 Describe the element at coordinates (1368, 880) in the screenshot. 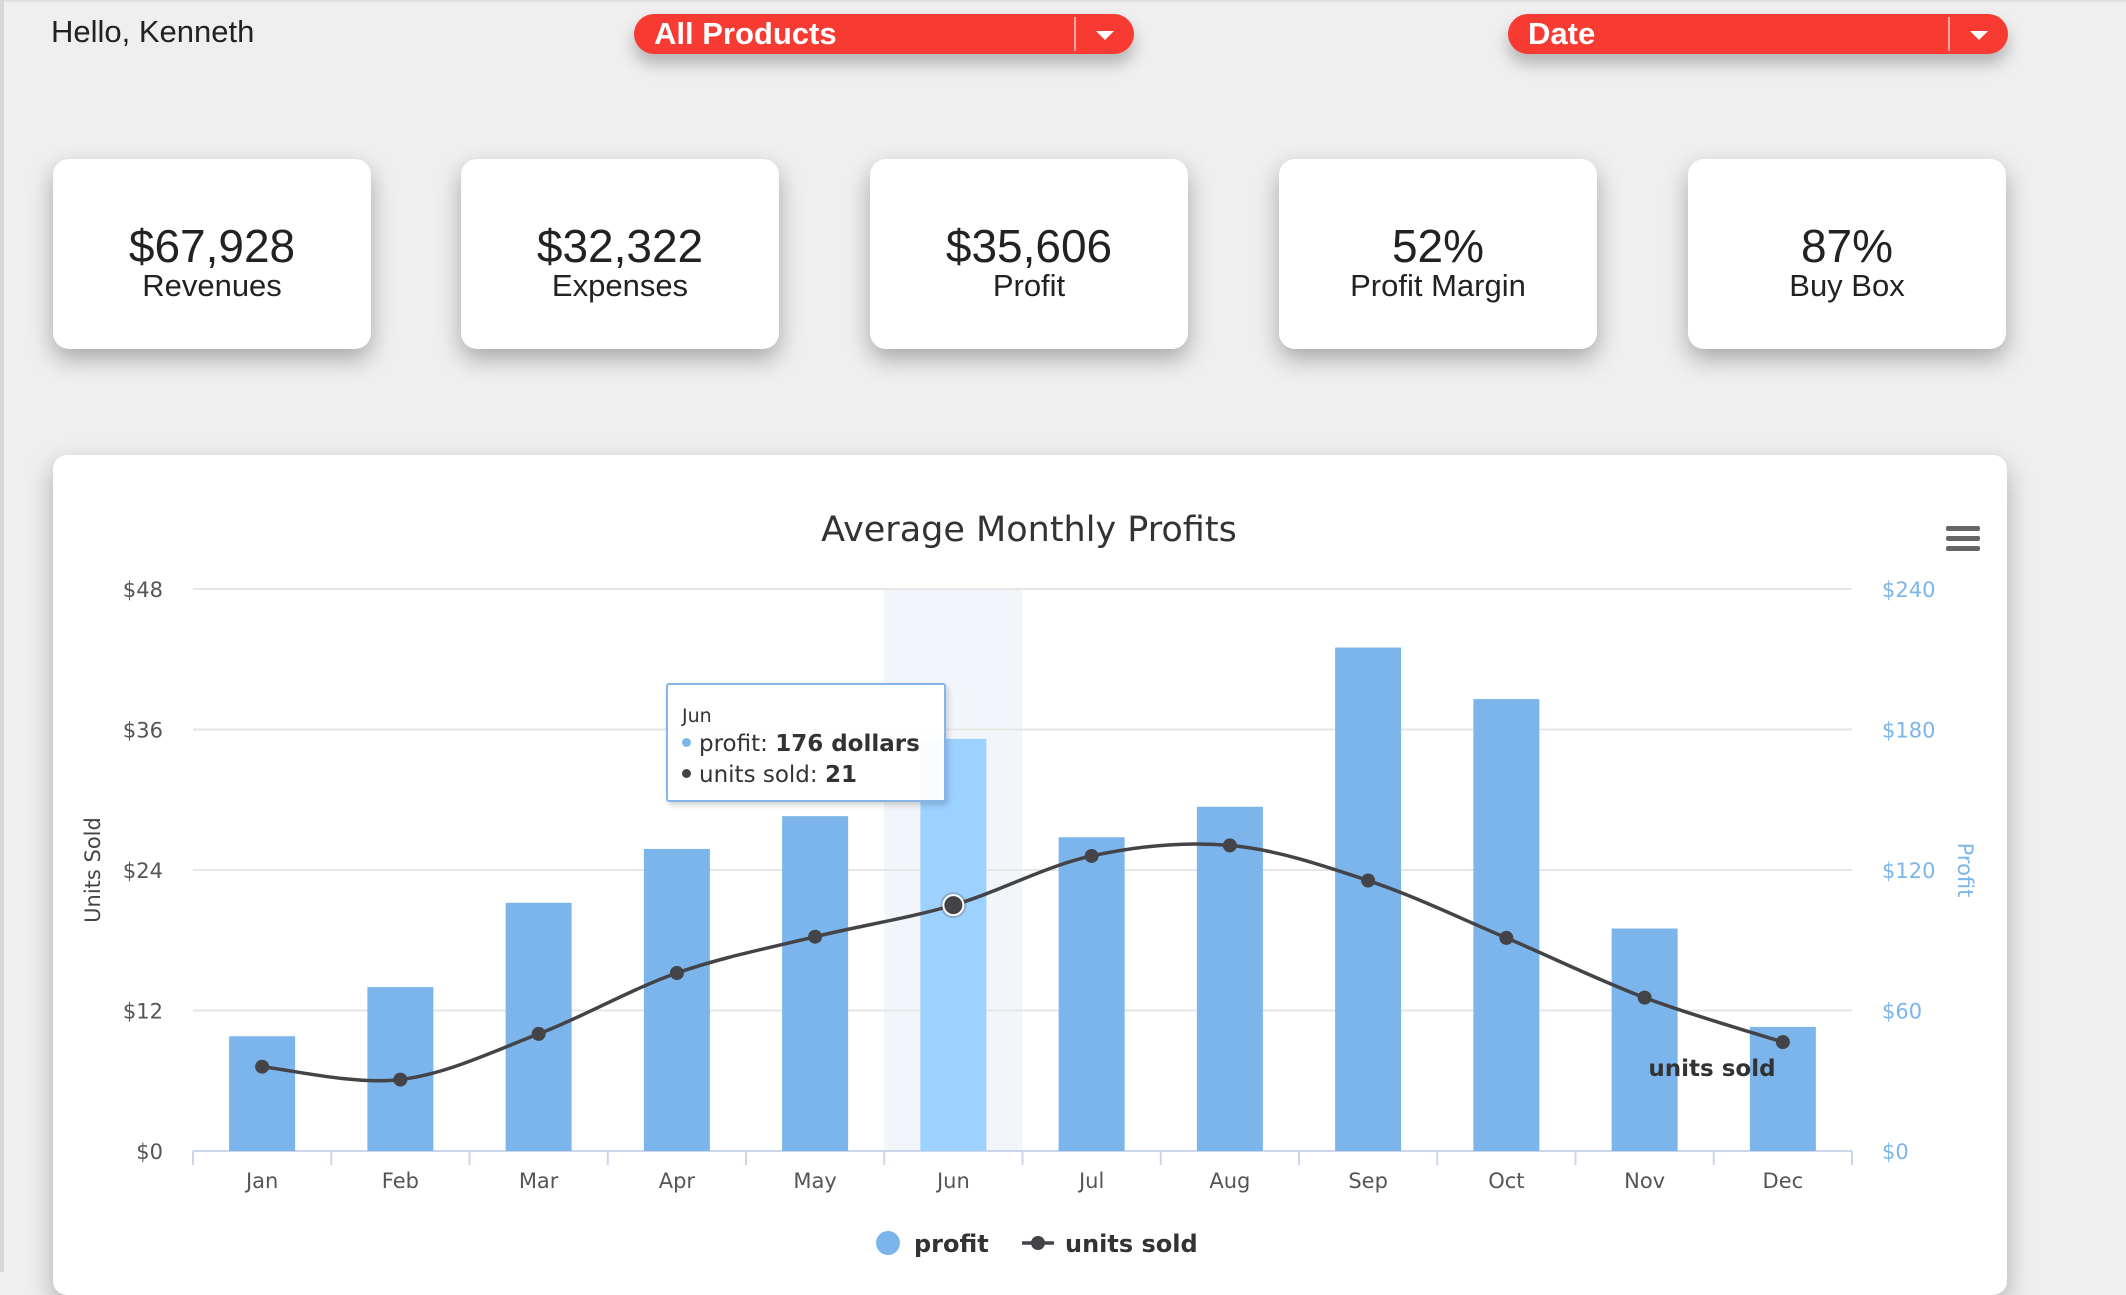

I see `units-sold-point-sep` at that location.